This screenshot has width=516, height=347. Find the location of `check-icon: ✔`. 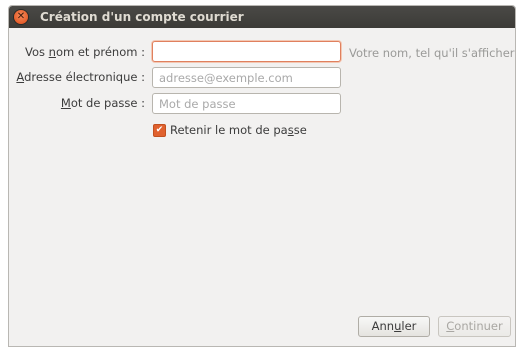

check-icon: ✔ is located at coordinates (159, 130).